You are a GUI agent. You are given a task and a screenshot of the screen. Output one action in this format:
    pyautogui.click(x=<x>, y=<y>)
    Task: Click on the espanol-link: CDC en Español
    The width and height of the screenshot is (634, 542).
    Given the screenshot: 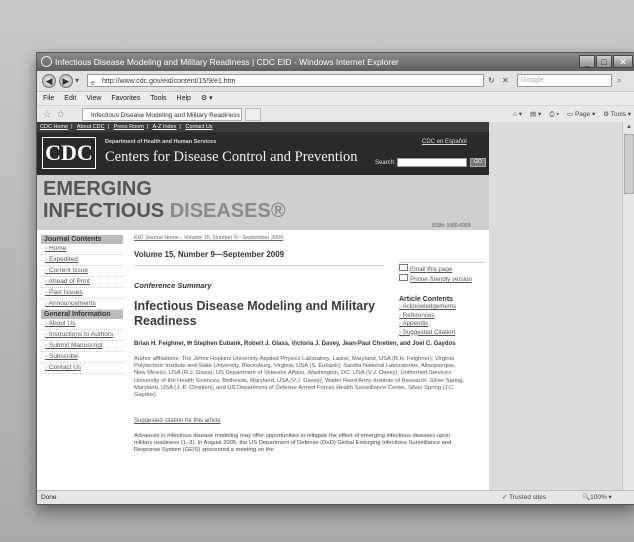 What is the action you would take?
    pyautogui.click(x=444, y=142)
    